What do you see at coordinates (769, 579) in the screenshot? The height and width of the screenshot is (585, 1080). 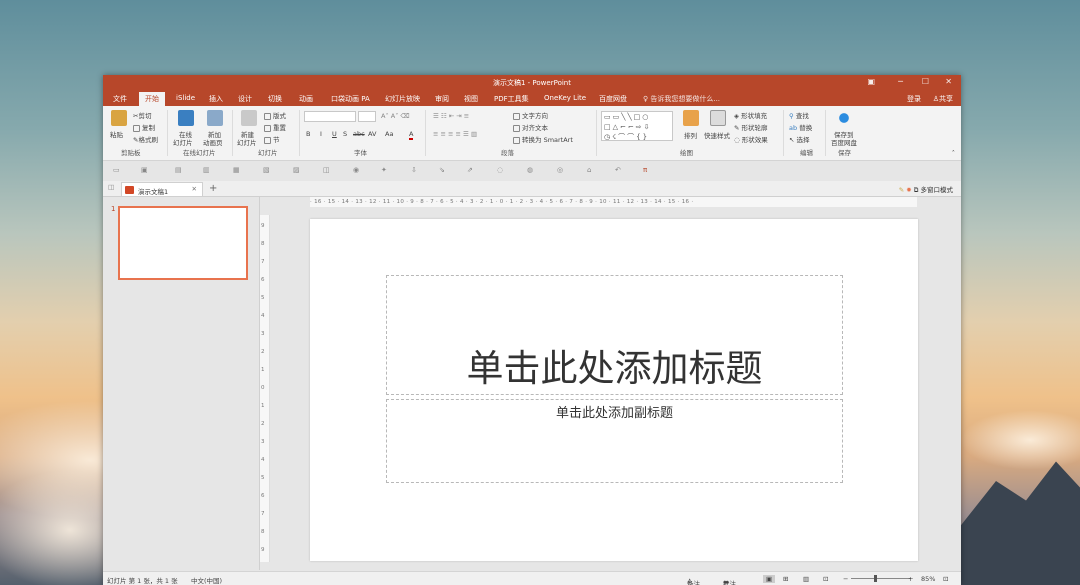 I see `normal-view-icon: ▣` at bounding box center [769, 579].